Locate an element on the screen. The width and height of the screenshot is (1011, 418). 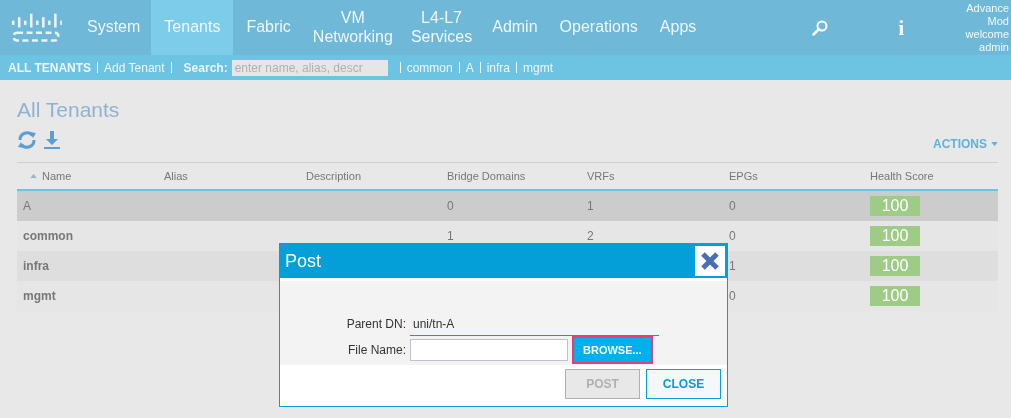
dialog-title: Post is located at coordinates (303, 261).